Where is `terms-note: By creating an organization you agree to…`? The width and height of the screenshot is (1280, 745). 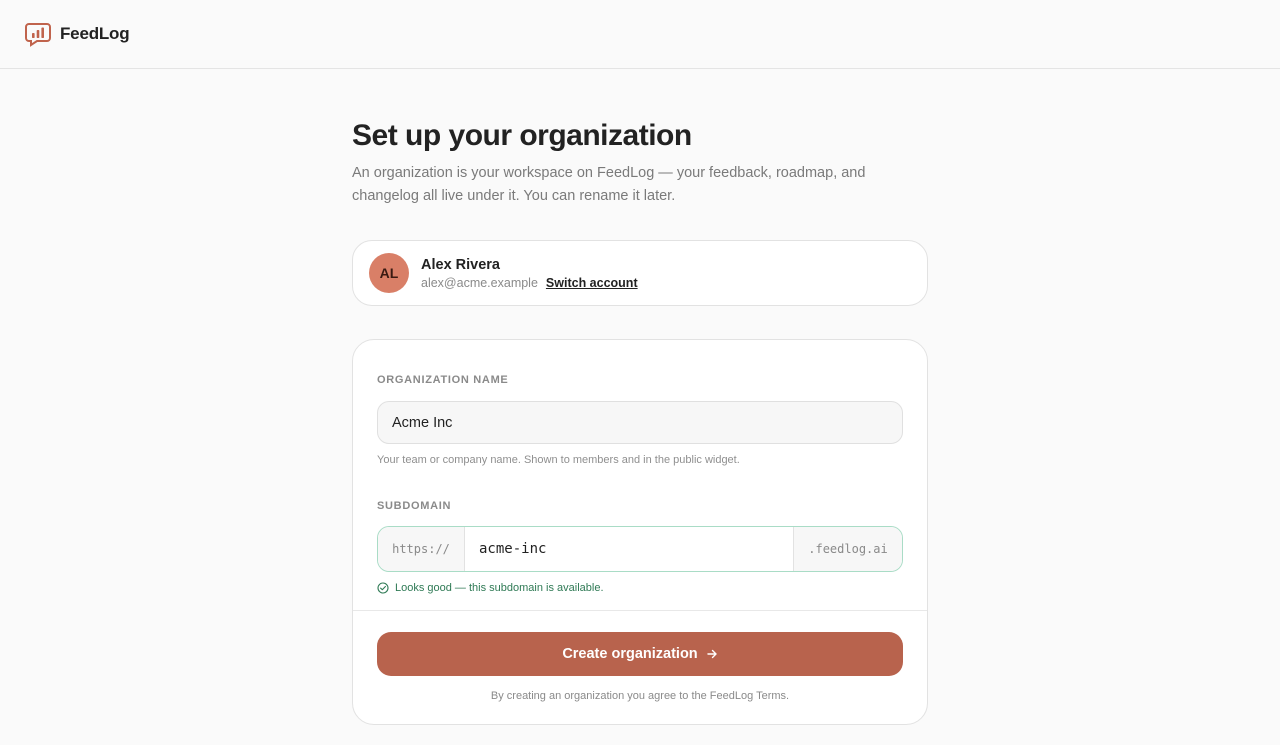 terms-note: By creating an organization you agree to… is located at coordinates (640, 696).